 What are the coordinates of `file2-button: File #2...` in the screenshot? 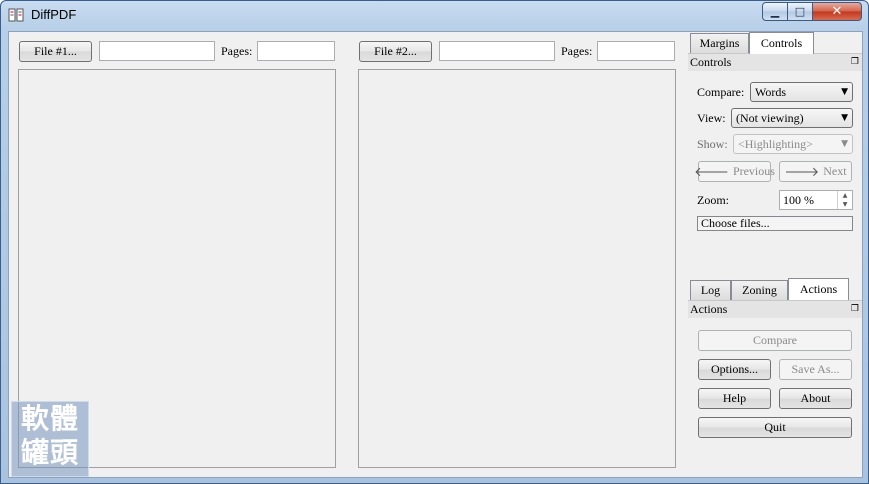 It's located at (395, 51).